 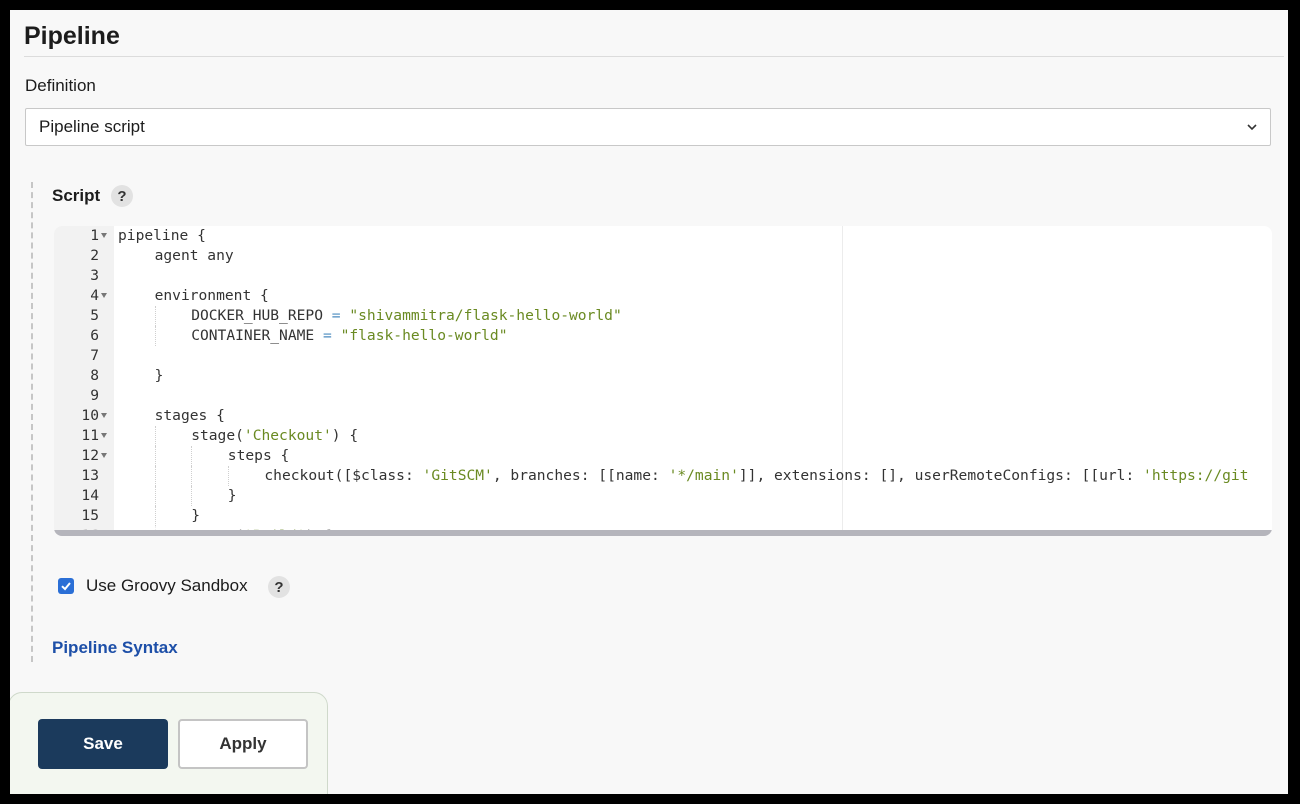 I want to click on code-text: stage('Checkout') {, so click(x=274, y=436).